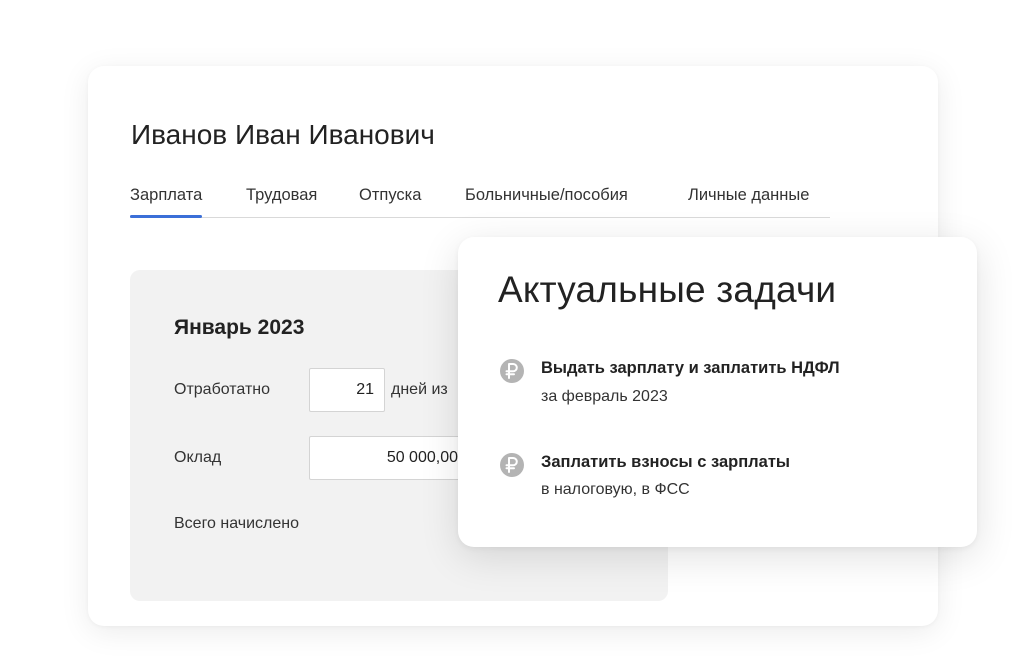 The image size is (1024, 664). What do you see at coordinates (198, 457) in the screenshot?
I see `salary-label: Оклад` at bounding box center [198, 457].